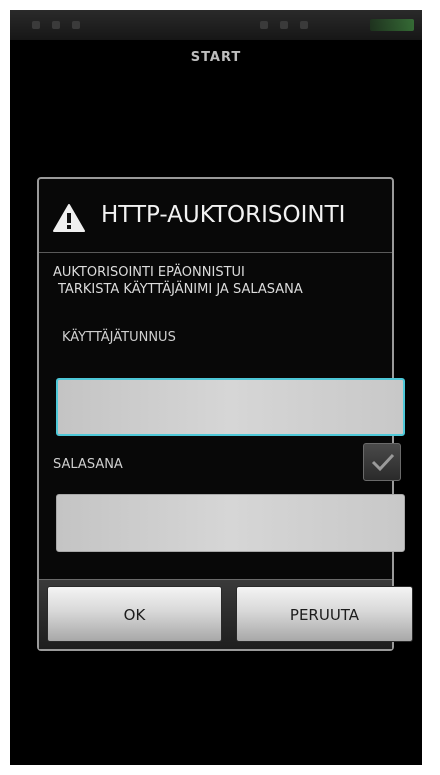 This screenshot has height=775, width=440. I want to click on password-label: SALASANA, so click(88, 464).